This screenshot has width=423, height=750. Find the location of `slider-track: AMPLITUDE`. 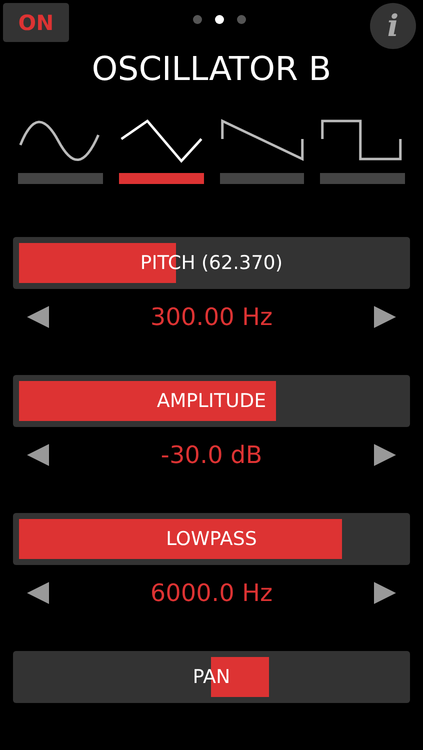

slider-track: AMPLITUDE is located at coordinates (211, 401).